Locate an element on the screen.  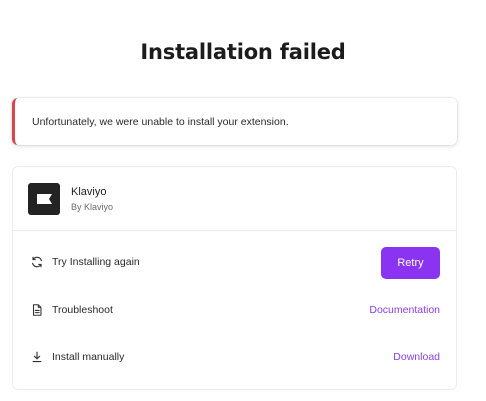
app-logo is located at coordinates (44, 199).